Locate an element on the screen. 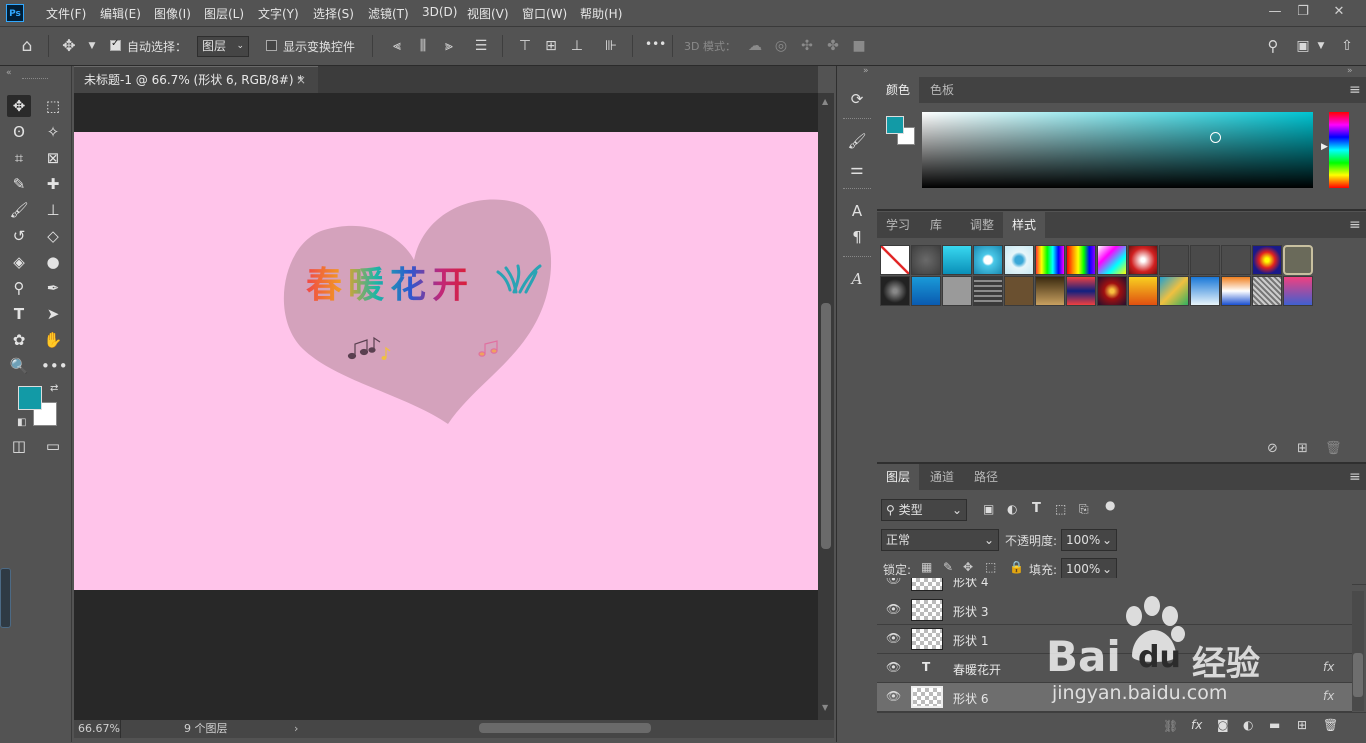  quick-mask-icon: ◫ is located at coordinates (19, 446).